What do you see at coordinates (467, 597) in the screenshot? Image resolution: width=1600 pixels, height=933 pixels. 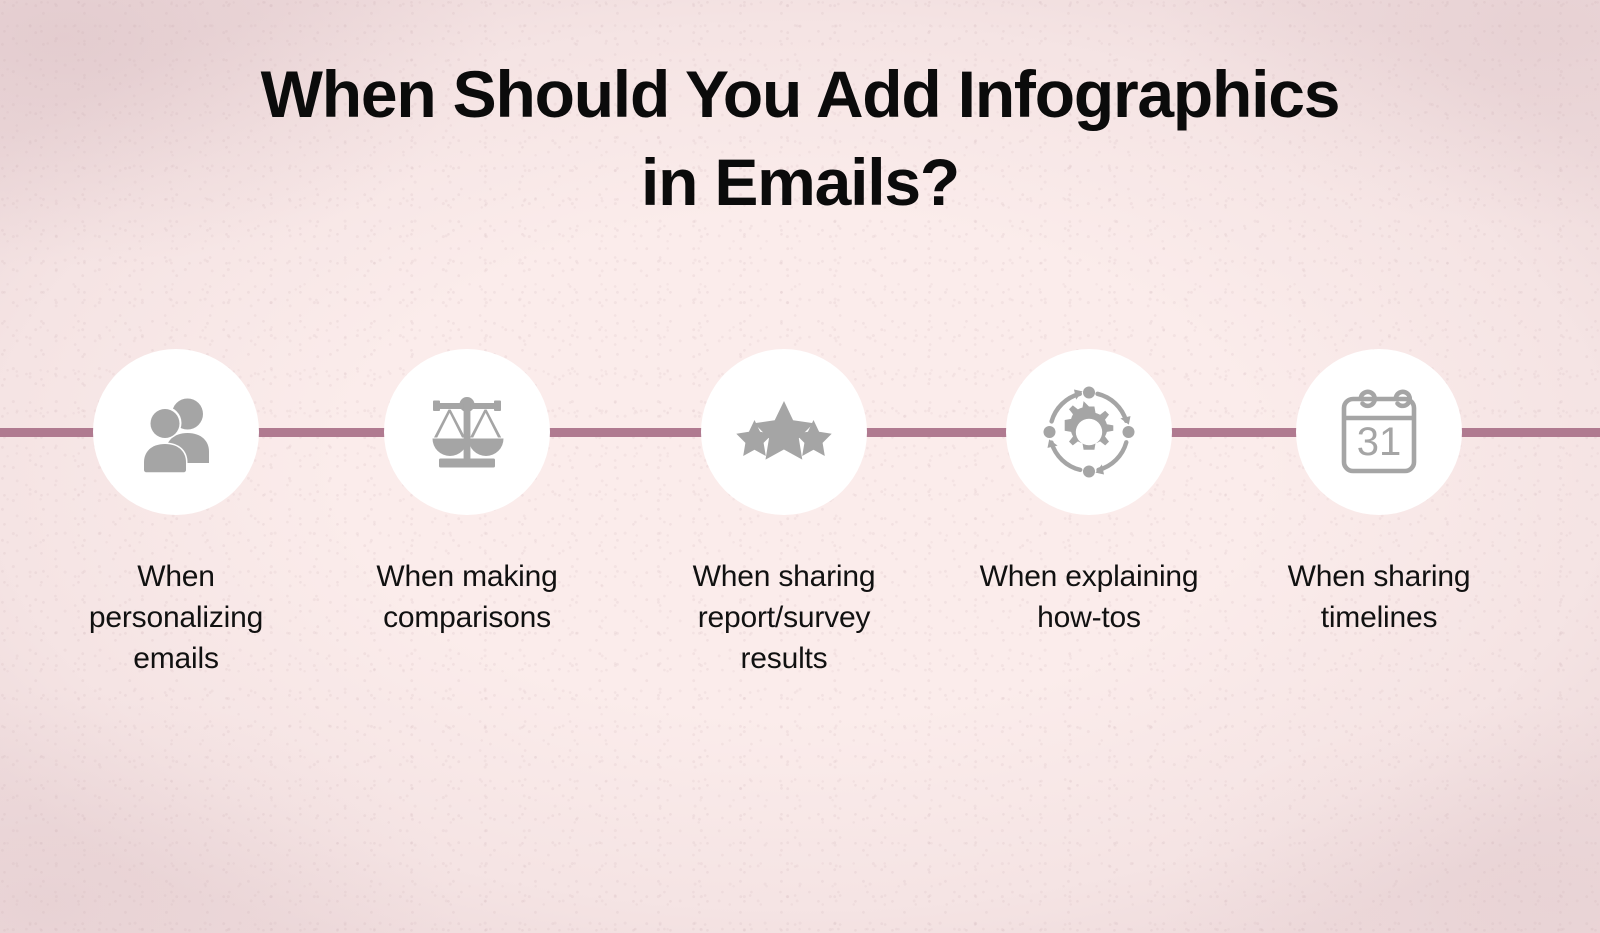 I see `step-2-label: When making comparisons` at bounding box center [467, 597].